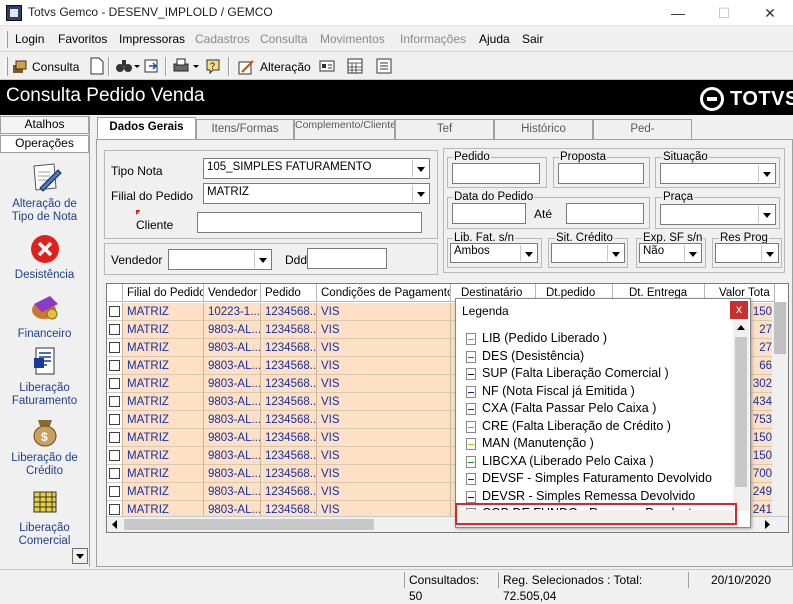  Describe the element at coordinates (222, 39) in the screenshot. I see `menu-cadastros: Cadastros` at that location.